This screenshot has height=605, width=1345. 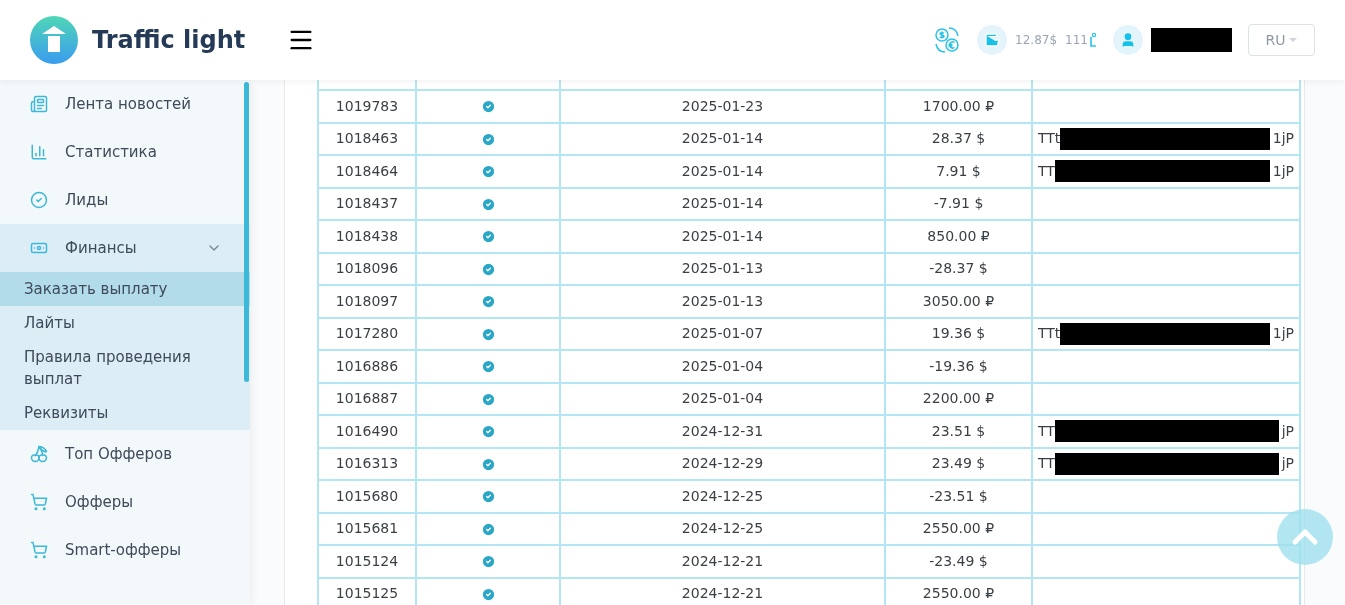 What do you see at coordinates (1128, 40) in the screenshot?
I see `user-avatar-icon` at bounding box center [1128, 40].